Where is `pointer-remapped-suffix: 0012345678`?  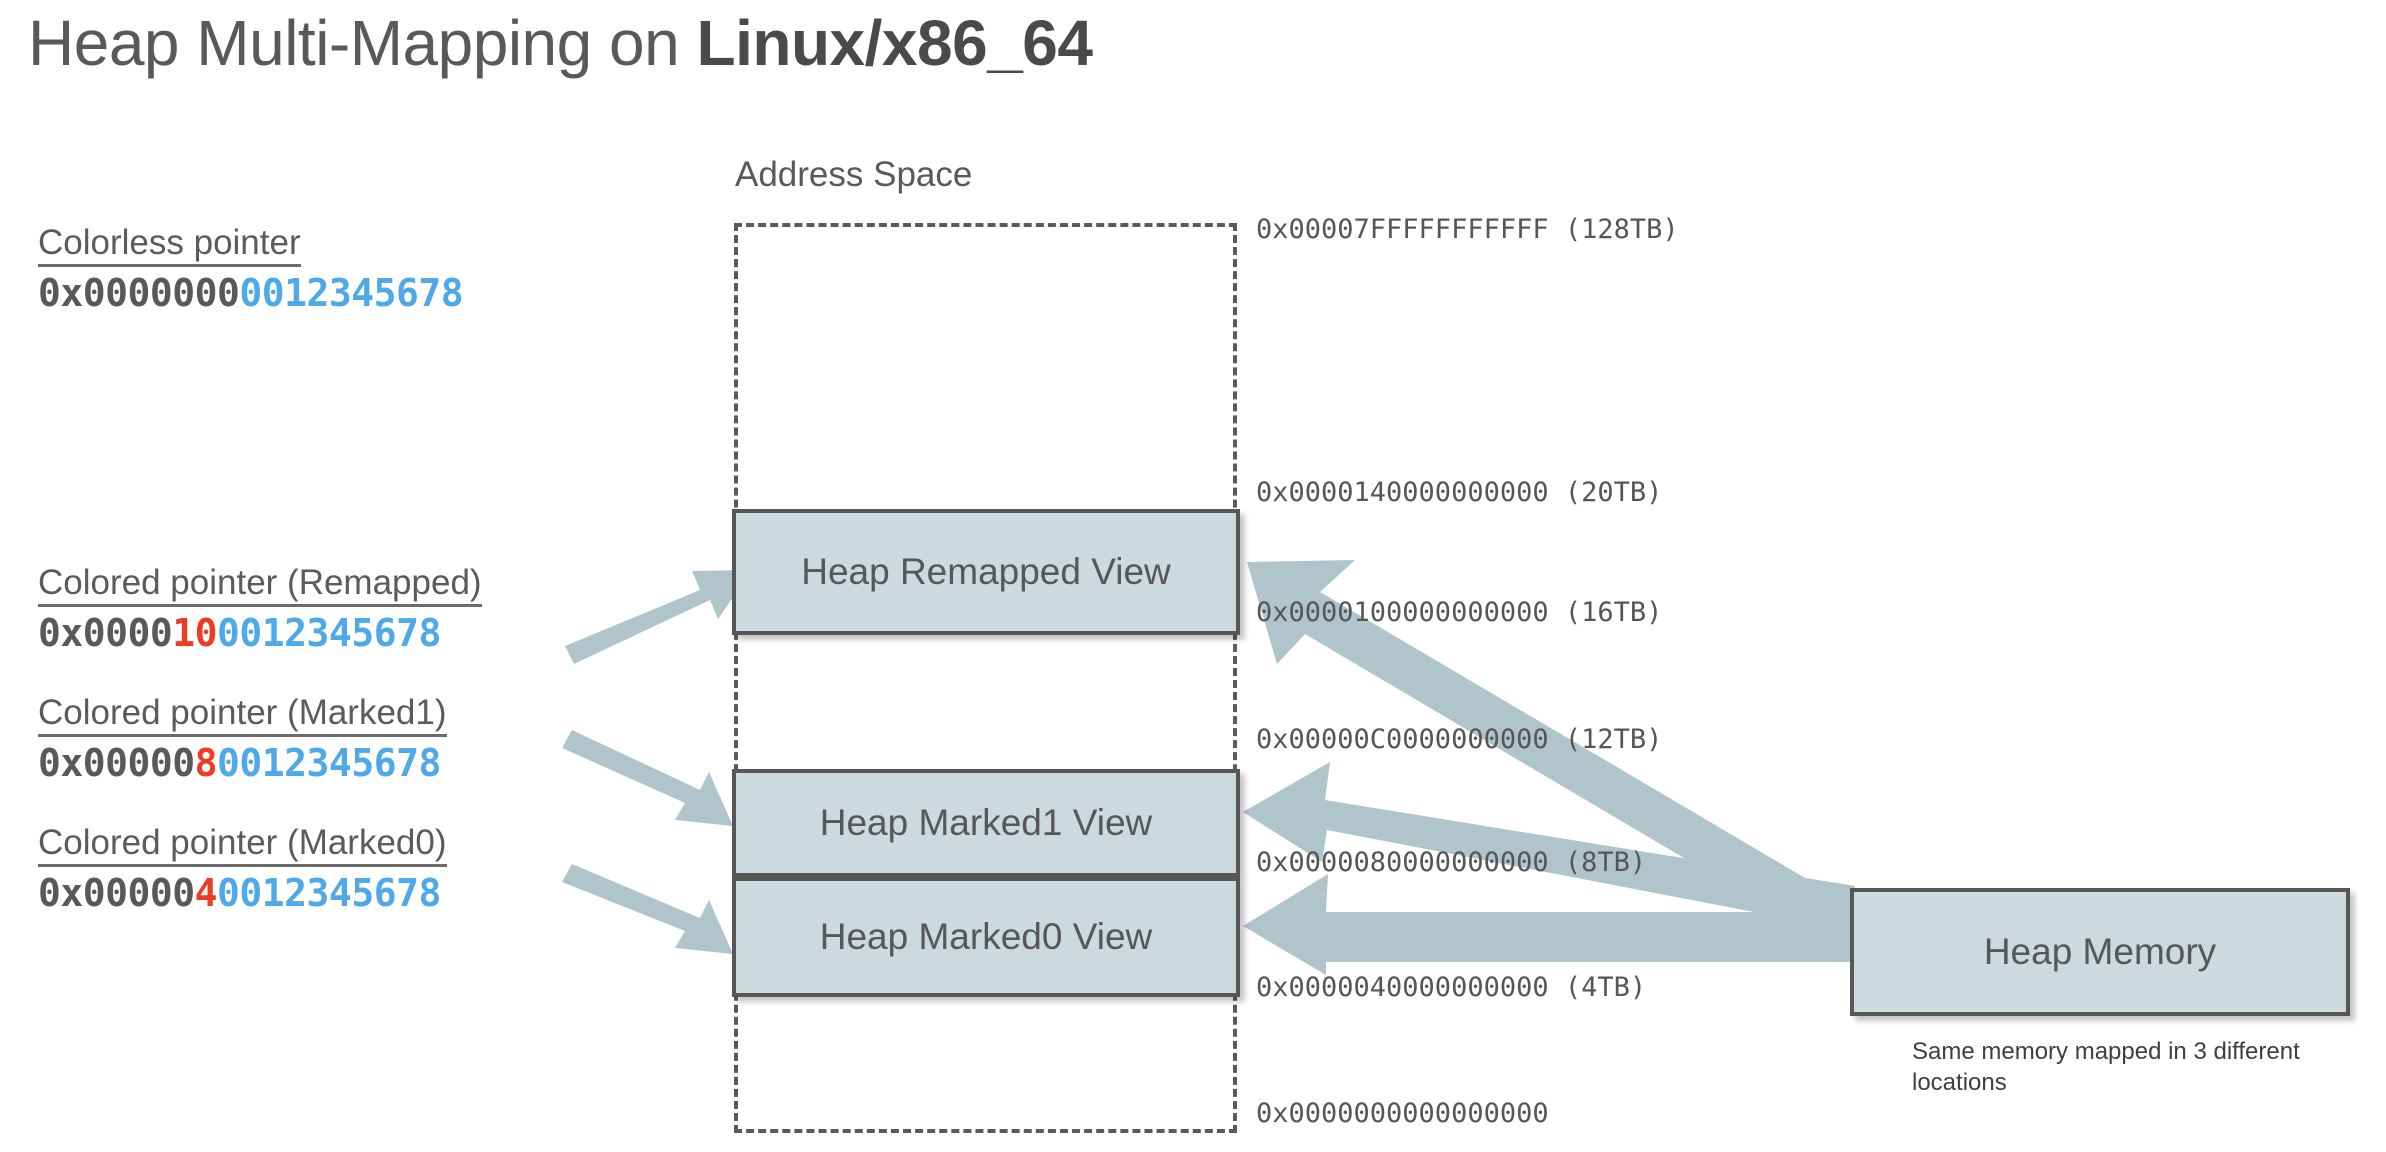 pointer-remapped-suffix: 0012345678 is located at coordinates (329, 633).